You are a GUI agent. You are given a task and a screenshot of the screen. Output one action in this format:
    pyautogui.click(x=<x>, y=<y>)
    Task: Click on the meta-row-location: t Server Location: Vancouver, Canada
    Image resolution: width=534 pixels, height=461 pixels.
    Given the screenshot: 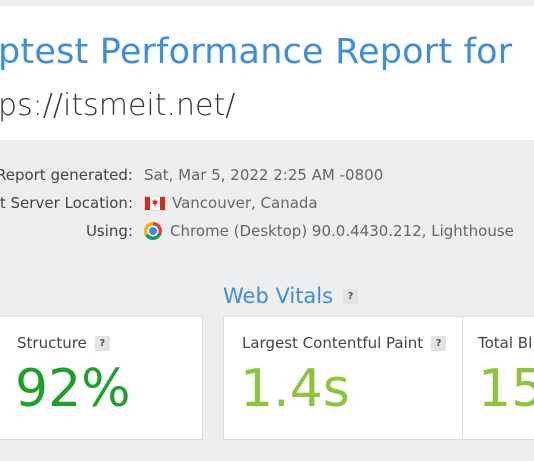 What is the action you would take?
    pyautogui.click(x=267, y=206)
    